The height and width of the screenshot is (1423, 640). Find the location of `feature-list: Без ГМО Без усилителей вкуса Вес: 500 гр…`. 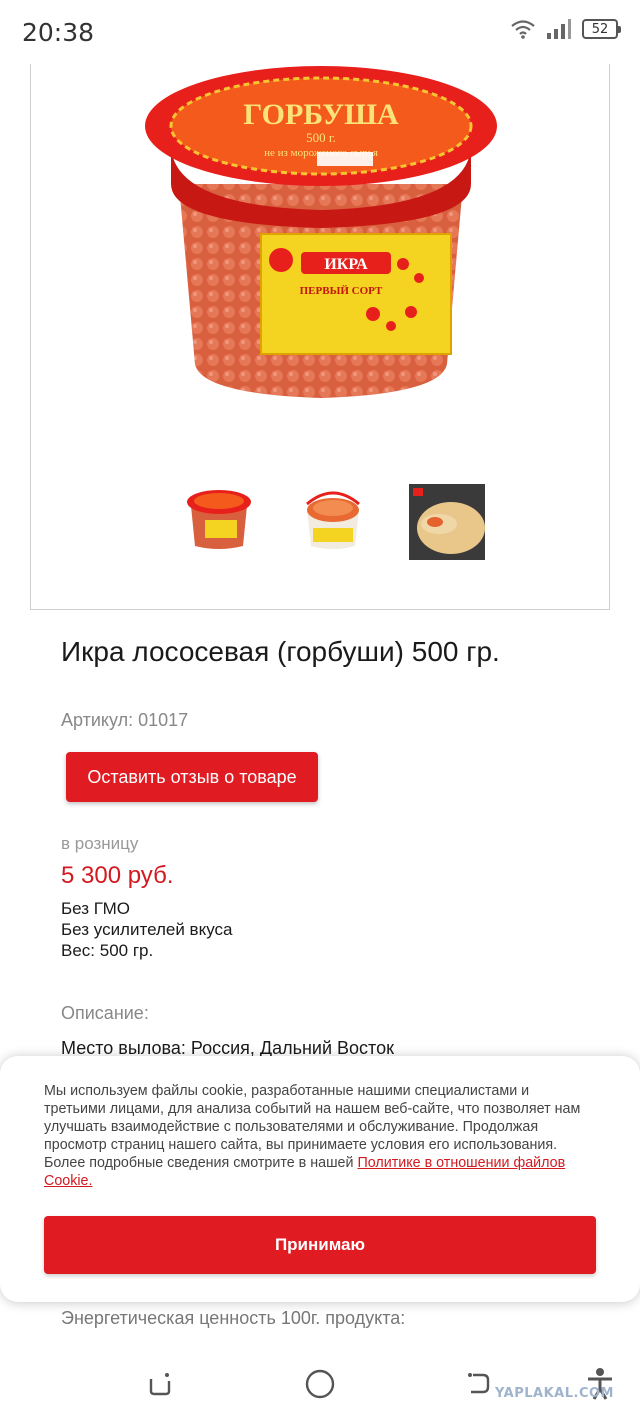

feature-list: Без ГМО Без усилителей вкуса Вес: 500 гр… is located at coordinates (146, 929).